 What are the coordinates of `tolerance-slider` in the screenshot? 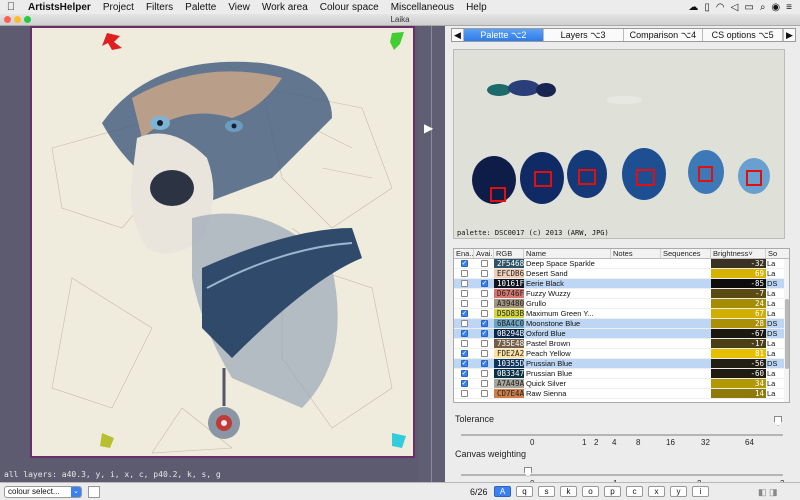 It's located at (778, 421).